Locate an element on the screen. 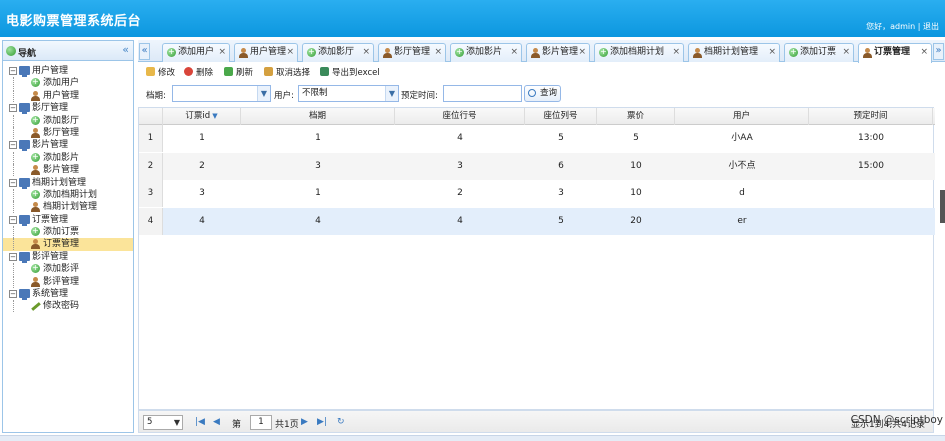  tree-item-label: 影评管理 is located at coordinates (61, 281).